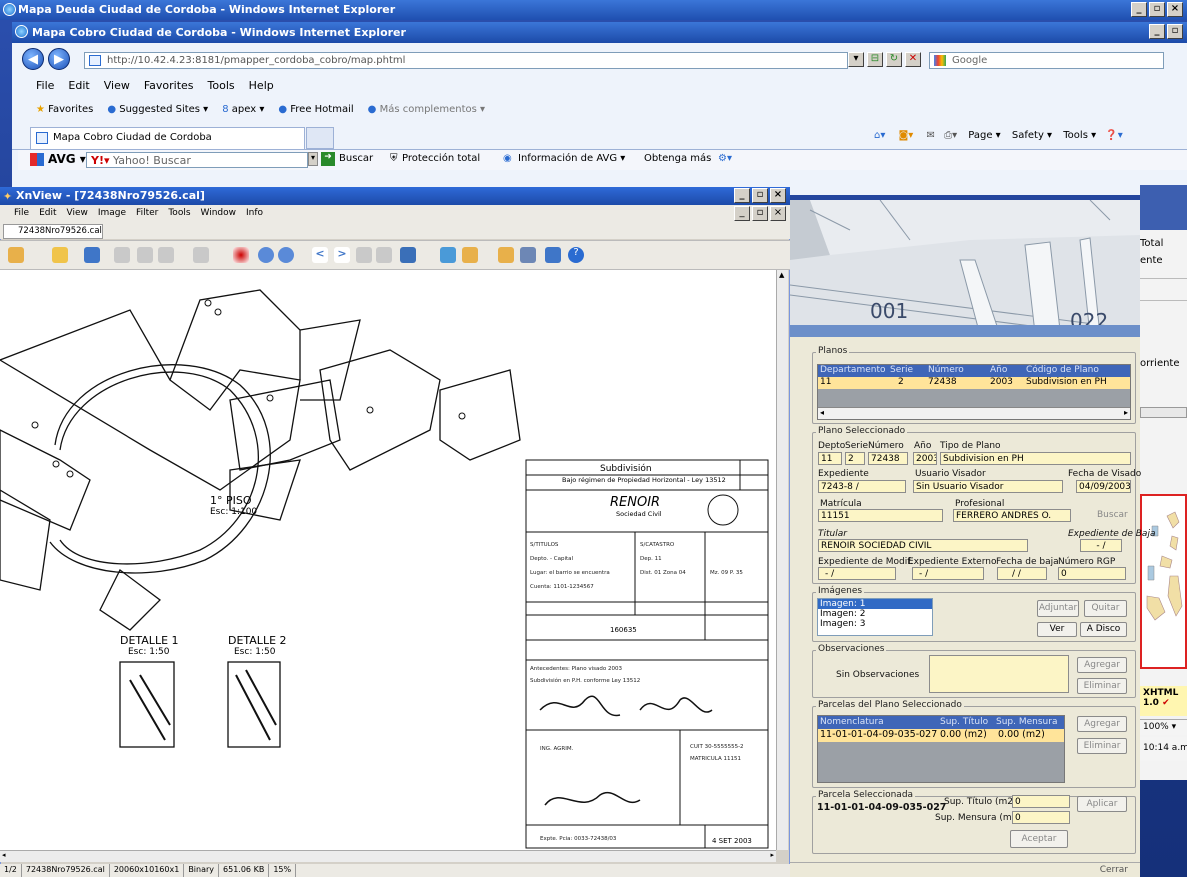 The width and height of the screenshot is (1187, 877). Describe the element at coordinates (974, 383) in the screenshot. I see `table-row: 11 2 72438 2003 Subdivision en PH` at that location.